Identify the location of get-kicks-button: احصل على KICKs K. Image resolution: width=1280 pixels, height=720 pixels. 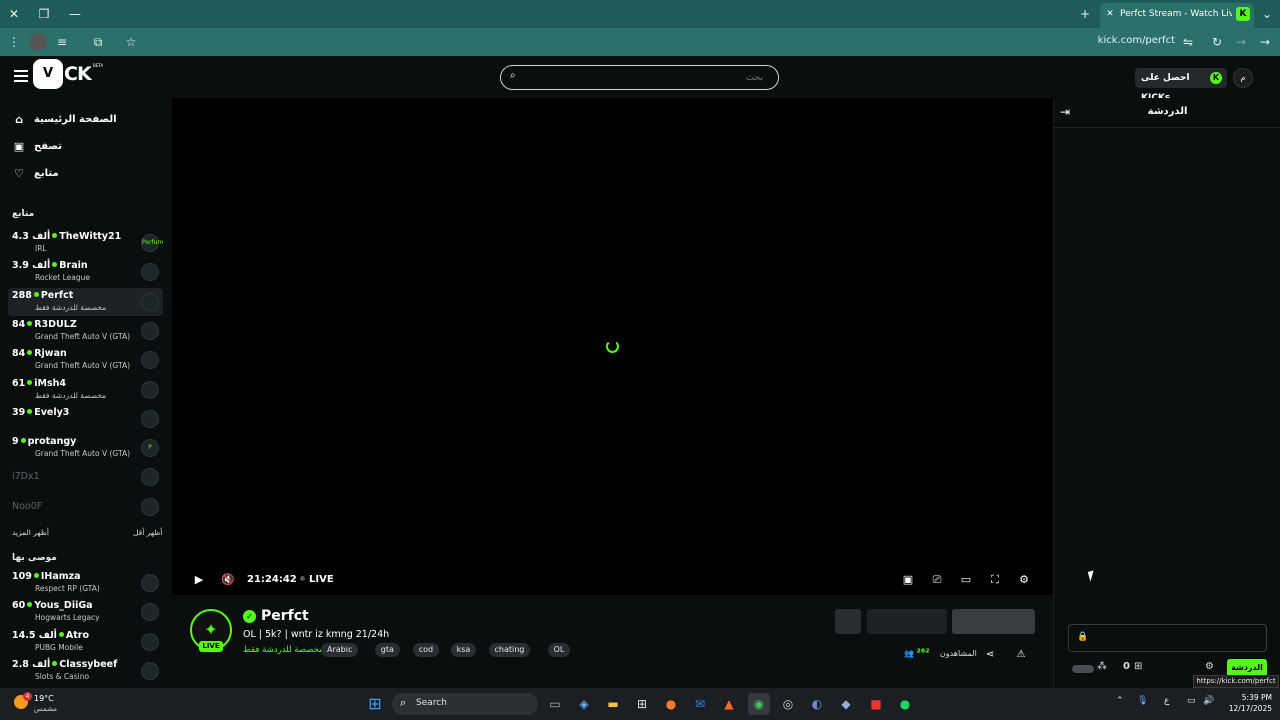
(1181, 85).